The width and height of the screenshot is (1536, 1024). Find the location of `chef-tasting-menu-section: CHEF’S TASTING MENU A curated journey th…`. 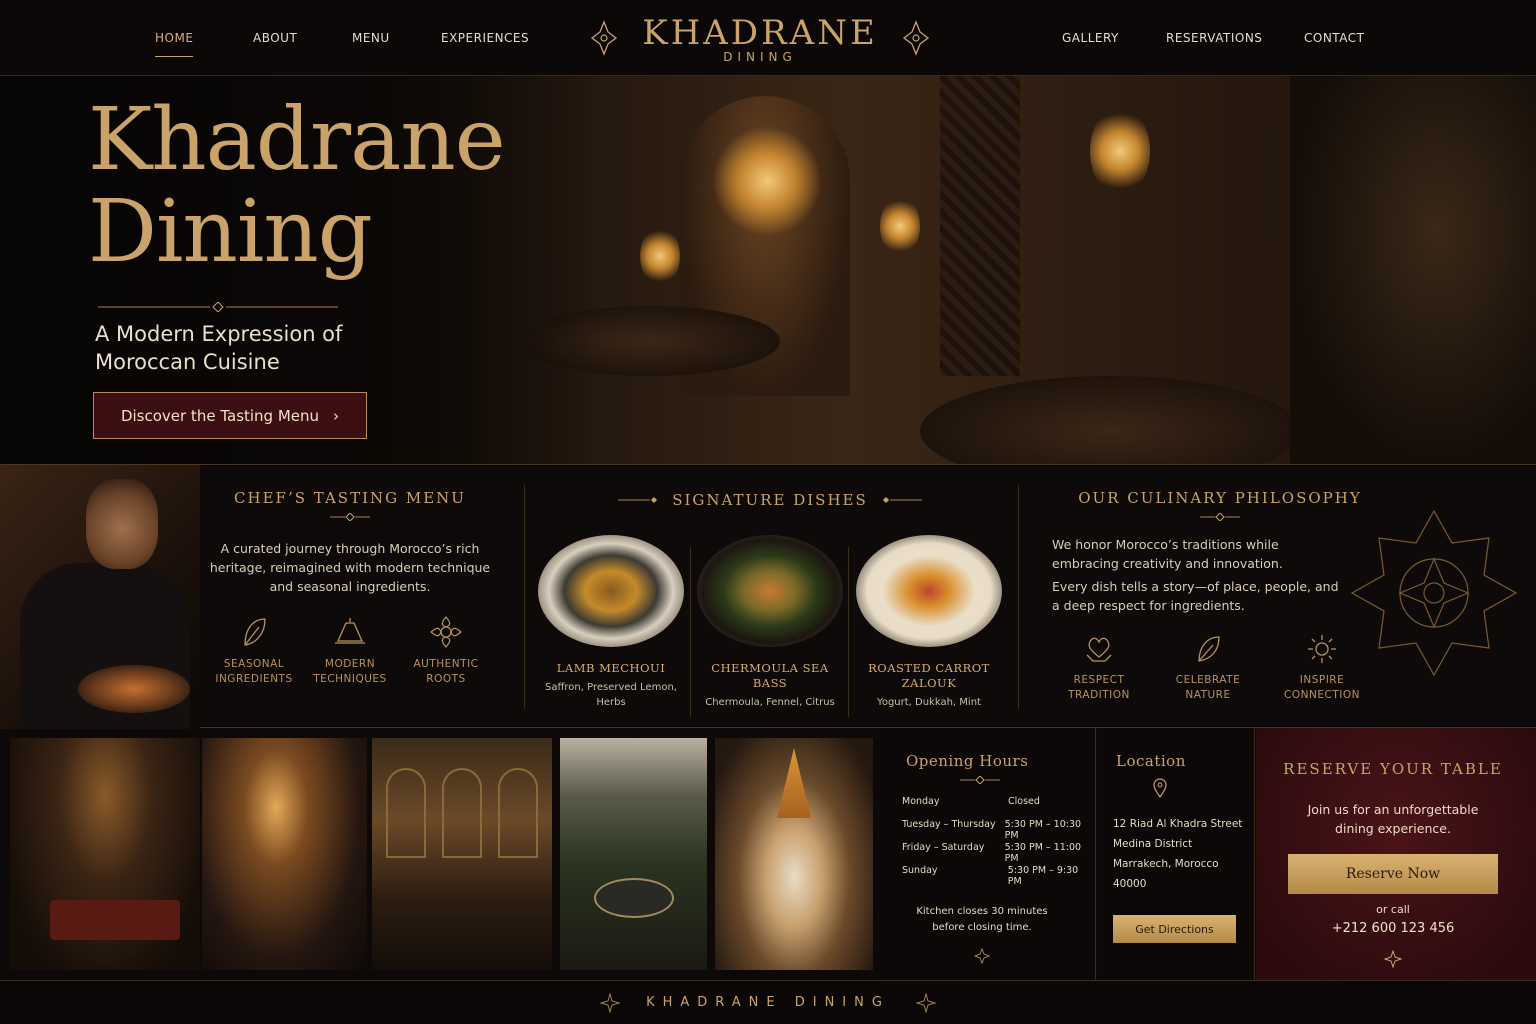

chef-tasting-menu-section: CHEF’S TASTING MENU A curated journey th… is located at coordinates (350, 542).